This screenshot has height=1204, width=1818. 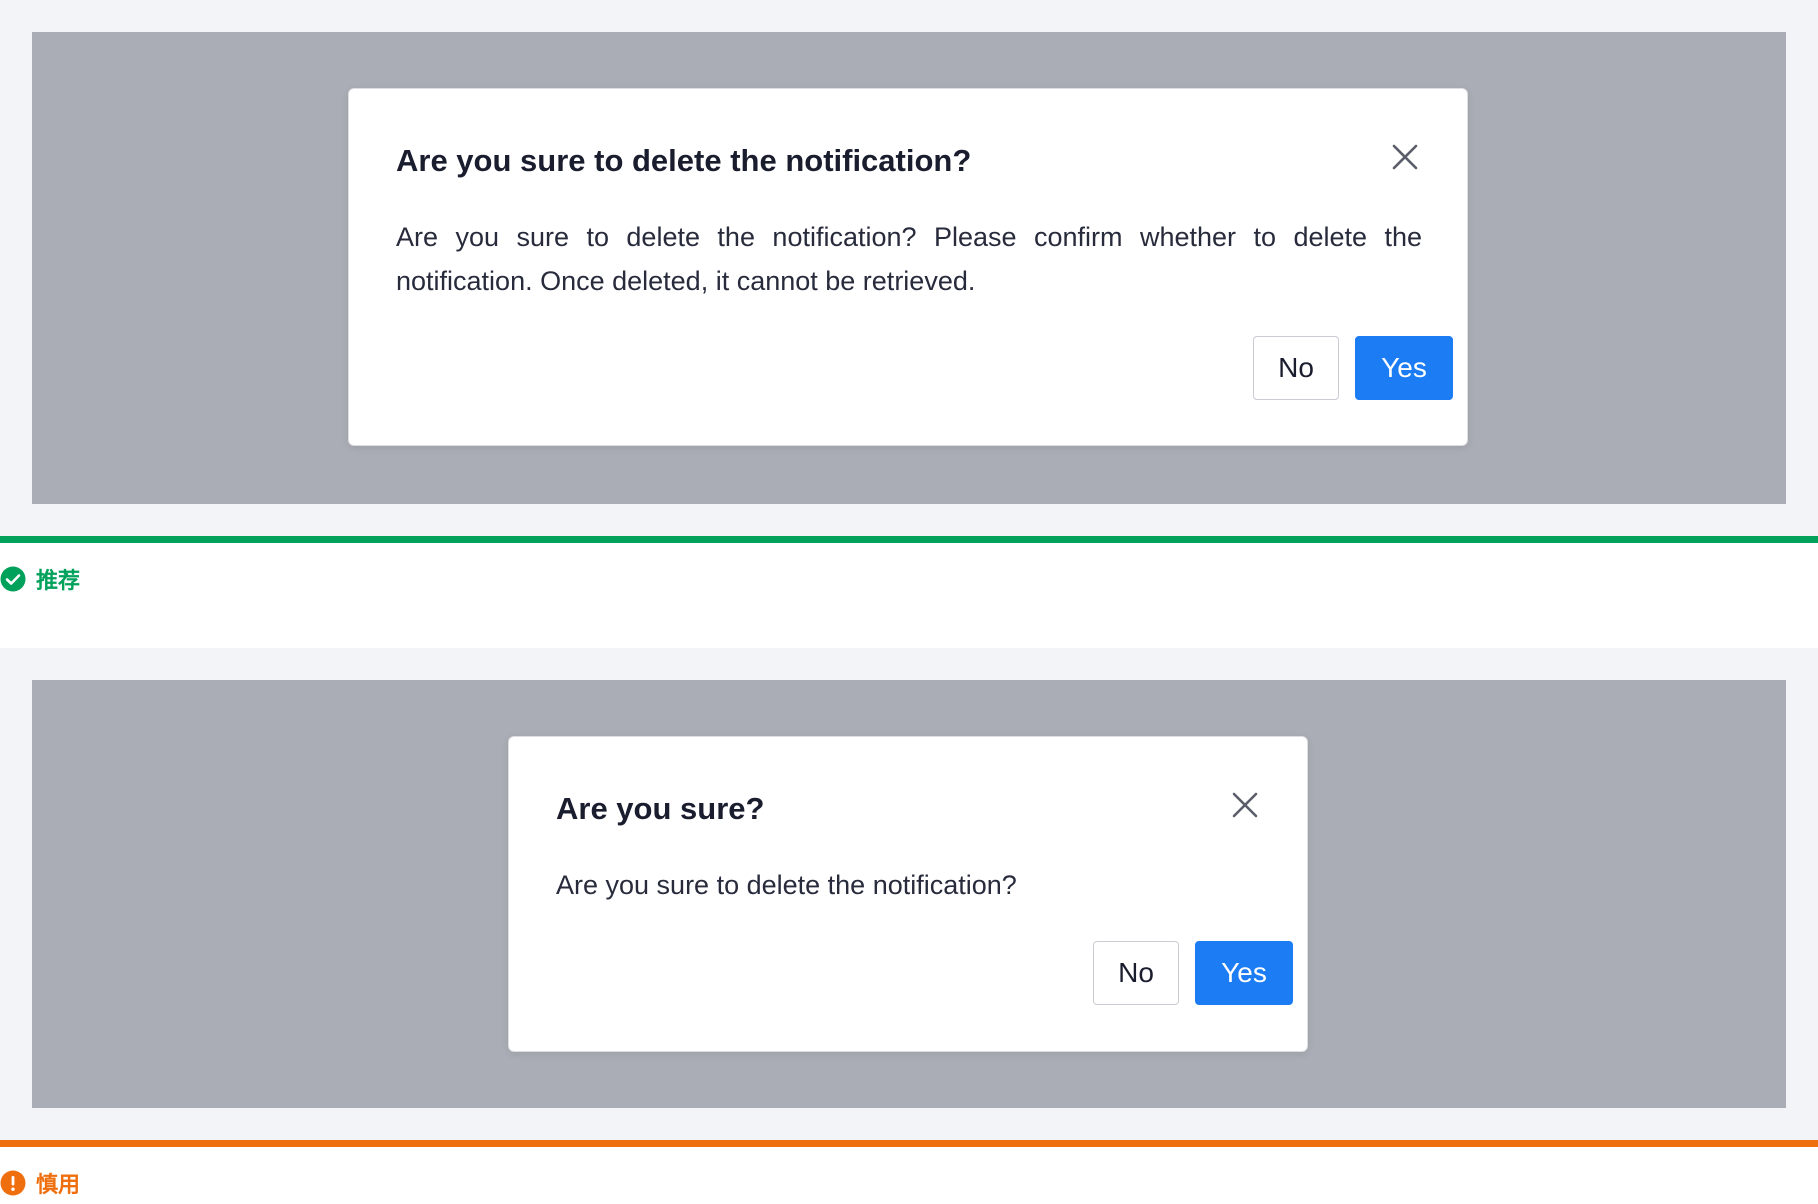 What do you see at coordinates (909, 1143) in the screenshot?
I see `caution-divider` at bounding box center [909, 1143].